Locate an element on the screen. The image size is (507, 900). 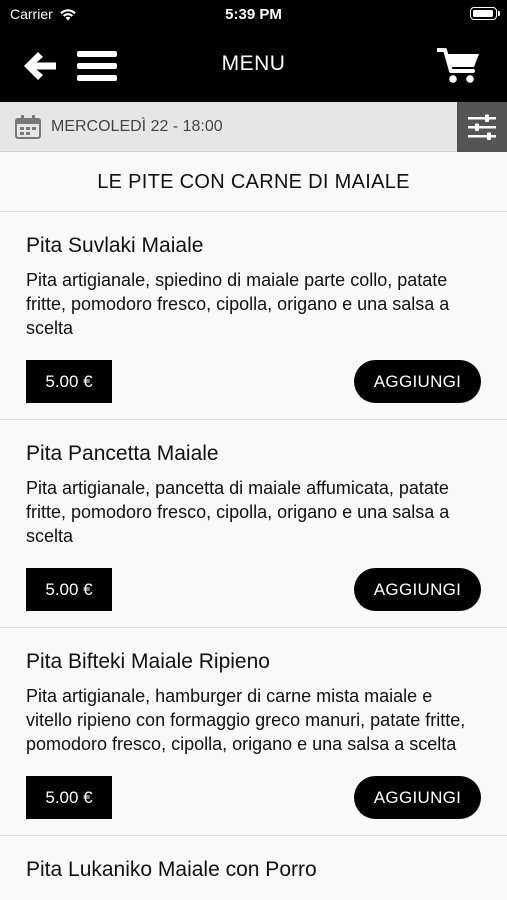
calendar-icon is located at coordinates (28, 127).